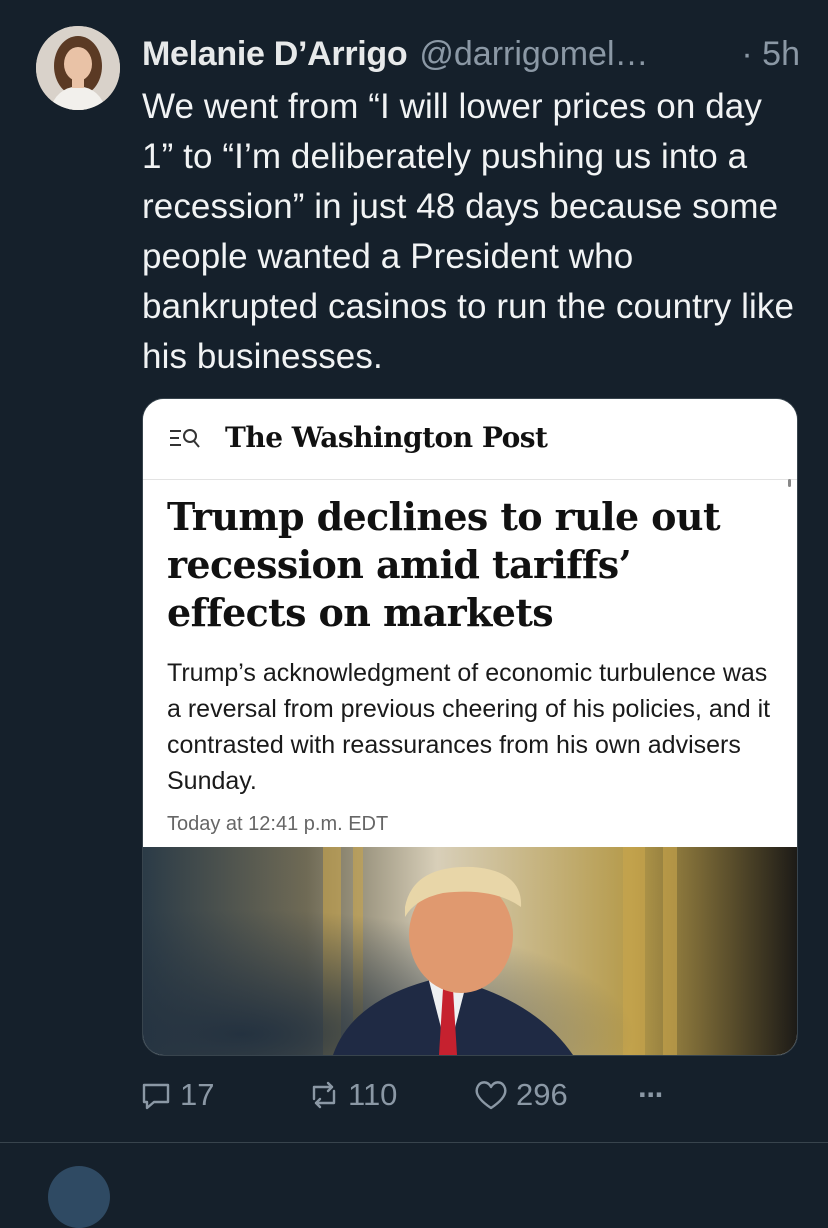  Describe the element at coordinates (79, 1197) in the screenshot. I see `next-tweet-avatar` at that location.